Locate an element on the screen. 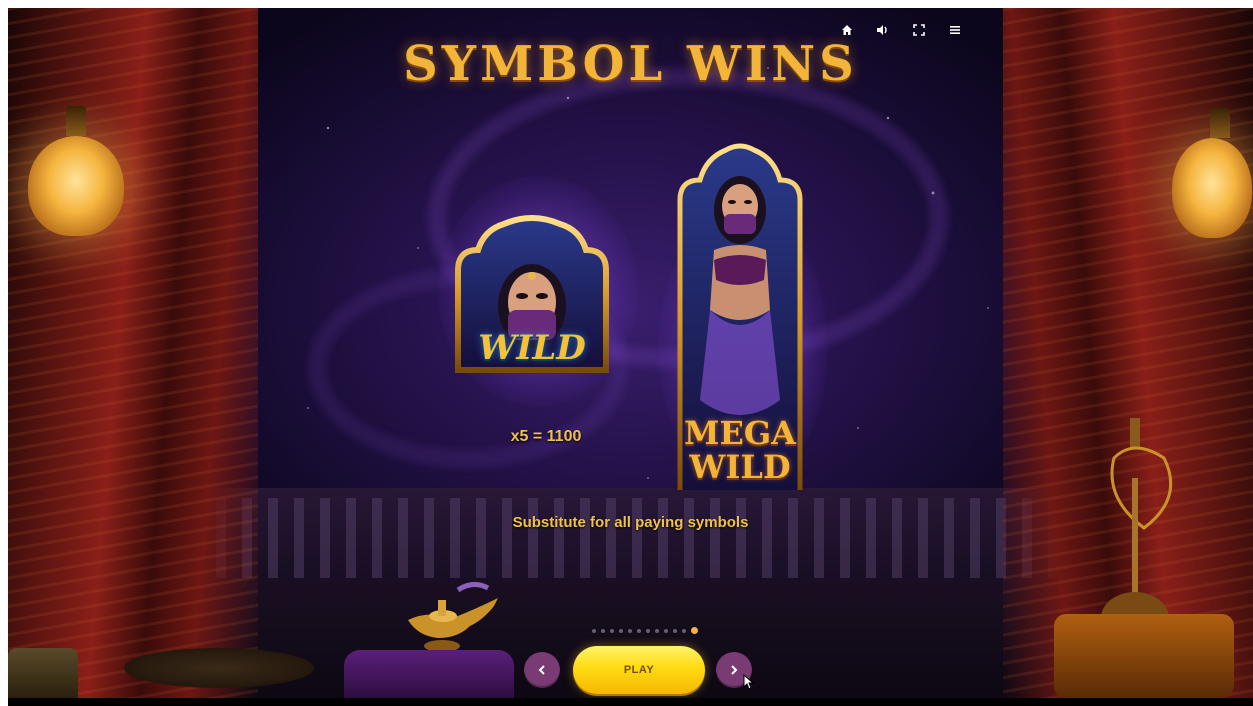  page-dot-active is located at coordinates (694, 630).